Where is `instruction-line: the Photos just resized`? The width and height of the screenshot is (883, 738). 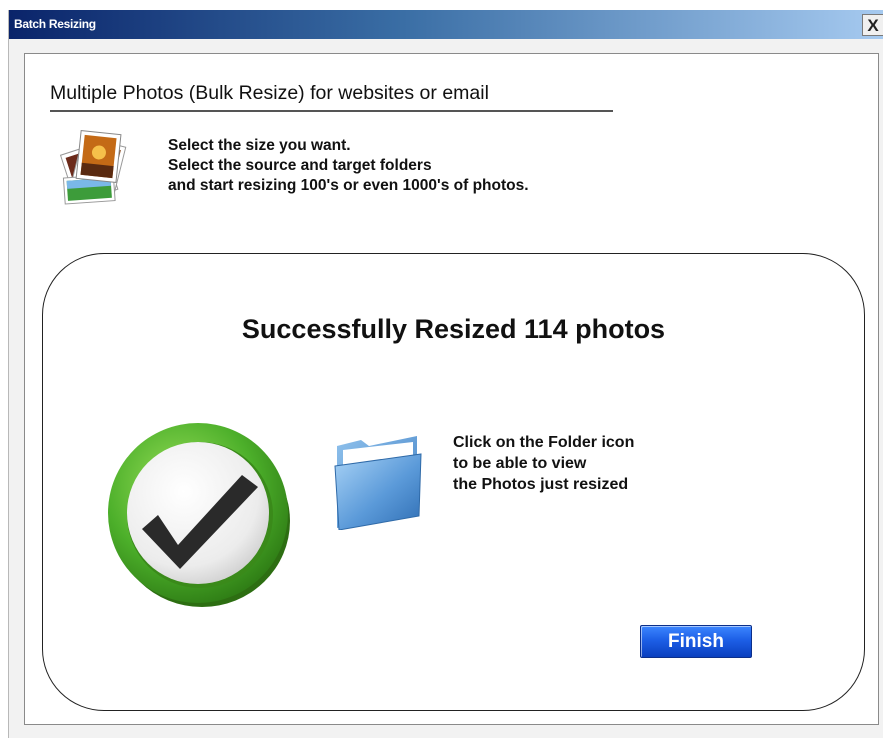 instruction-line: the Photos just resized is located at coordinates (541, 484).